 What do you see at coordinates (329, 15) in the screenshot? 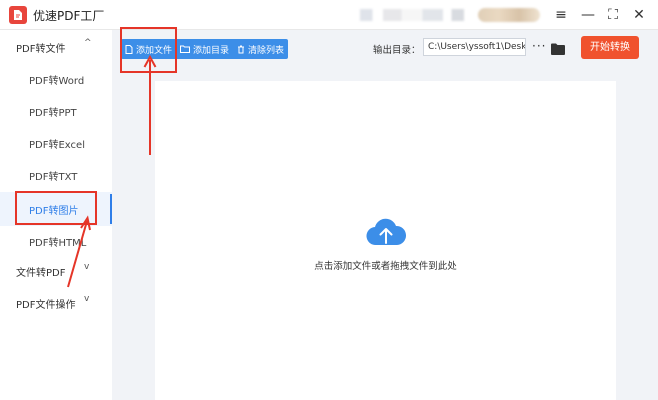
I see `title-bar: 优速PDF工厂 ≡ — ⛶ ✕` at bounding box center [329, 15].